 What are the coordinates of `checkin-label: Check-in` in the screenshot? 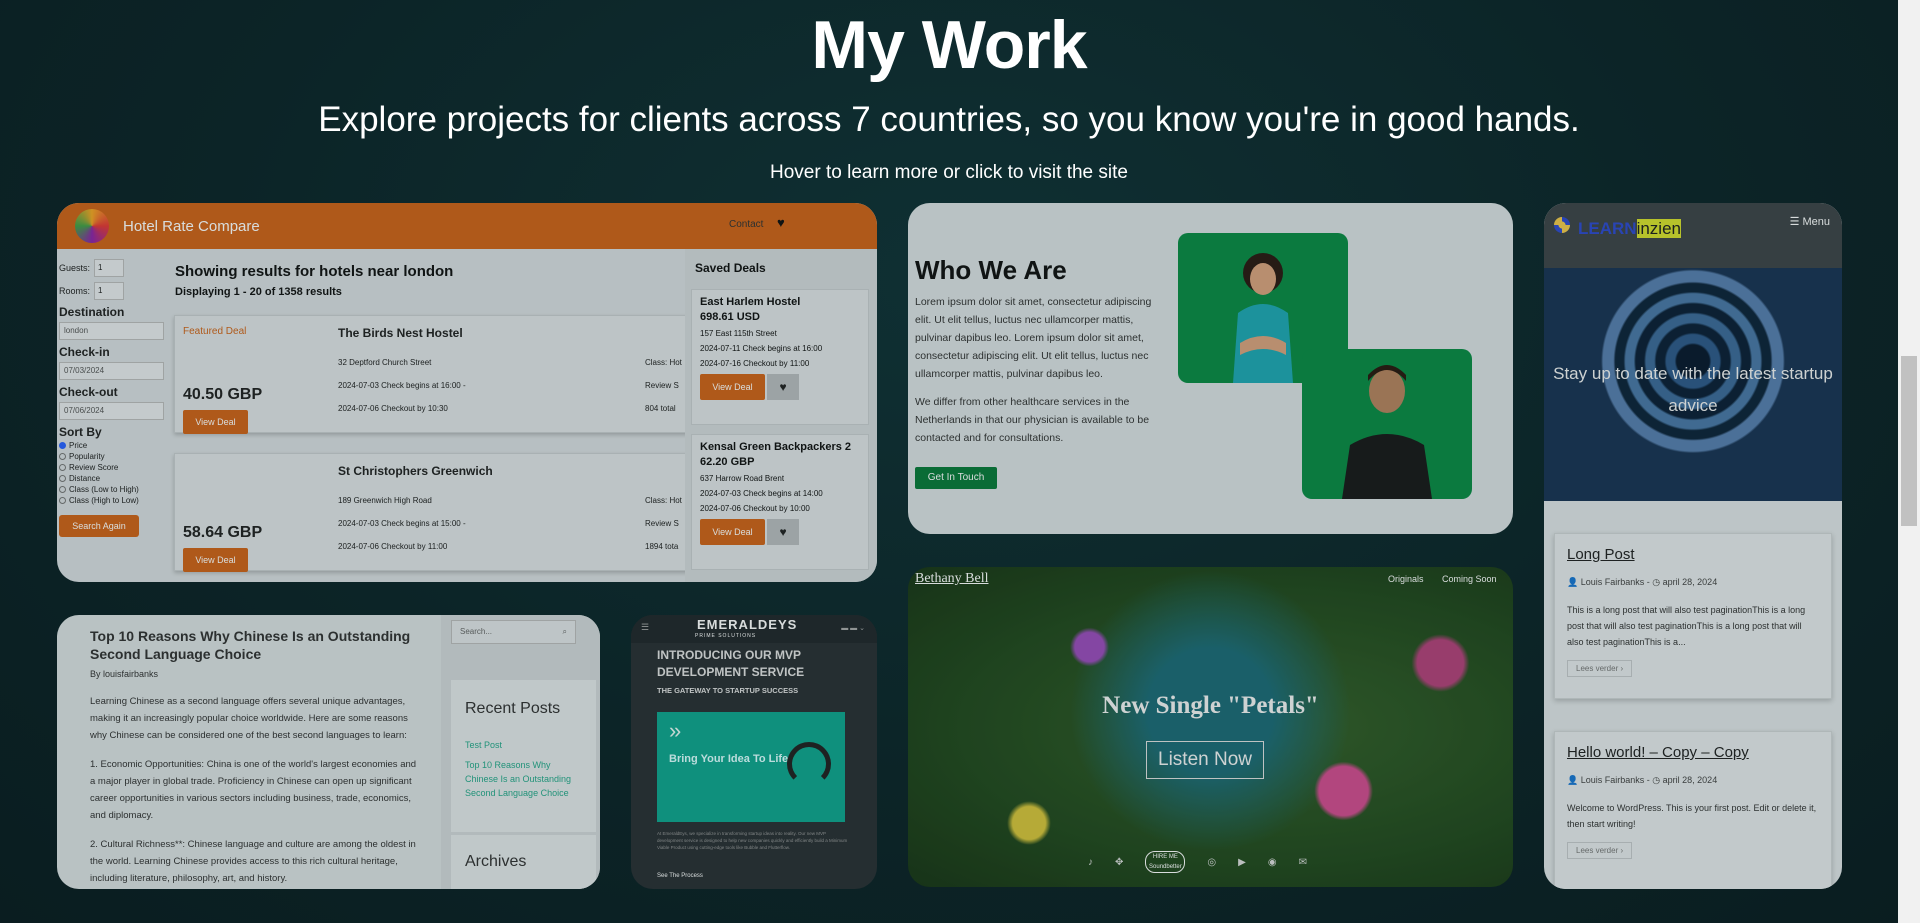 It's located at (84, 352).